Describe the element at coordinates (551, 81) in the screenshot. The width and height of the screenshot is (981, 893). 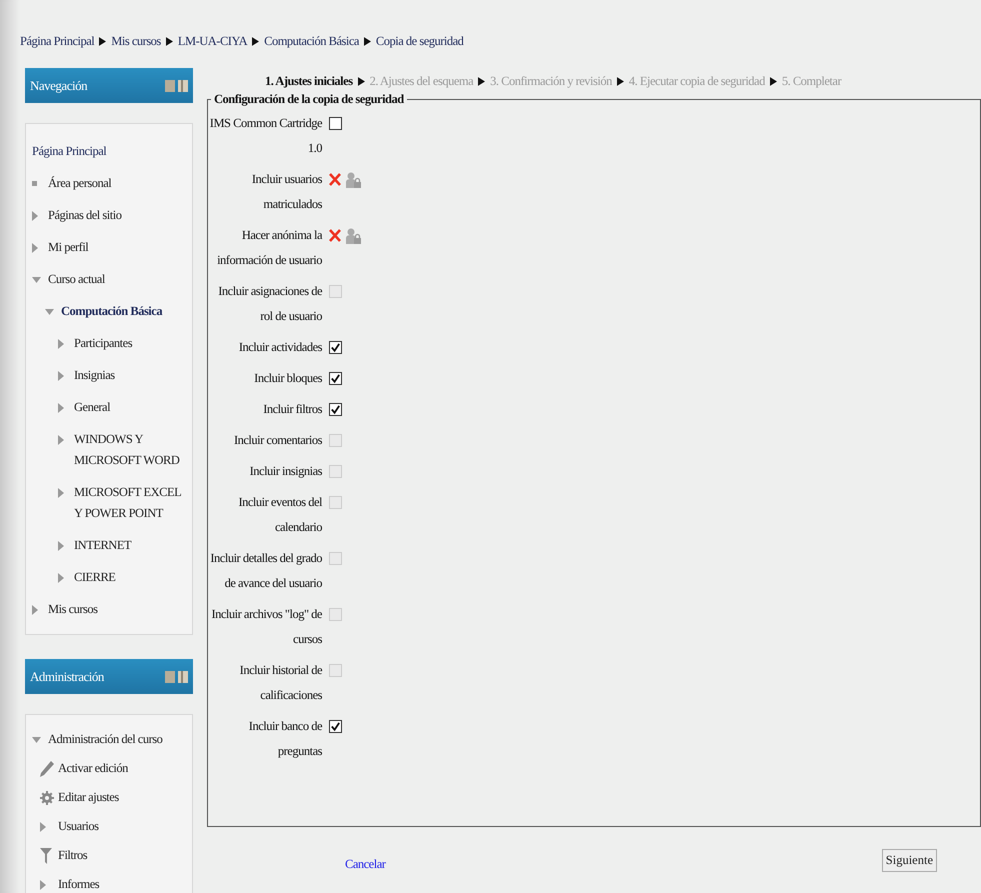
I see `progress-step: 3. Confirmación y revisión` at that location.